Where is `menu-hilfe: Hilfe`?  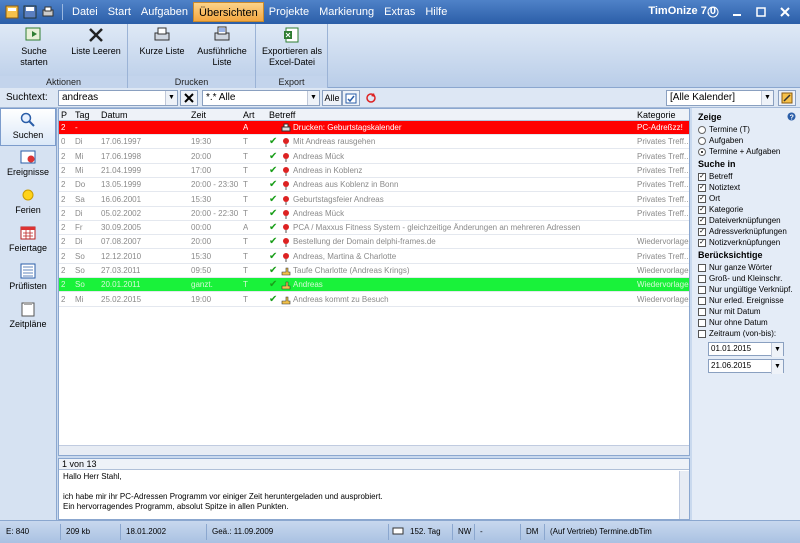
menu-hilfe: Hilfe is located at coordinates (436, 12).